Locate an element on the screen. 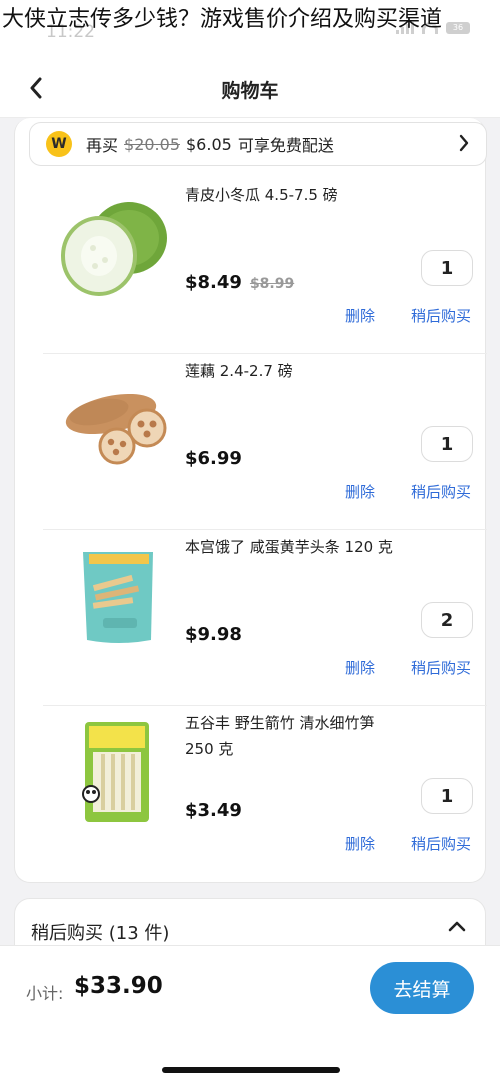 The image size is (500, 1083). promo-text: 再买 $20.05 $6.05 可享免费配送 is located at coordinates (210, 144).